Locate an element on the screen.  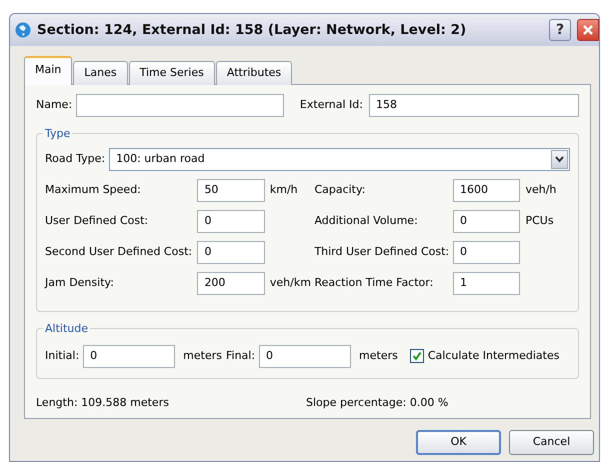
field-label: Capacity: is located at coordinates (340, 190).